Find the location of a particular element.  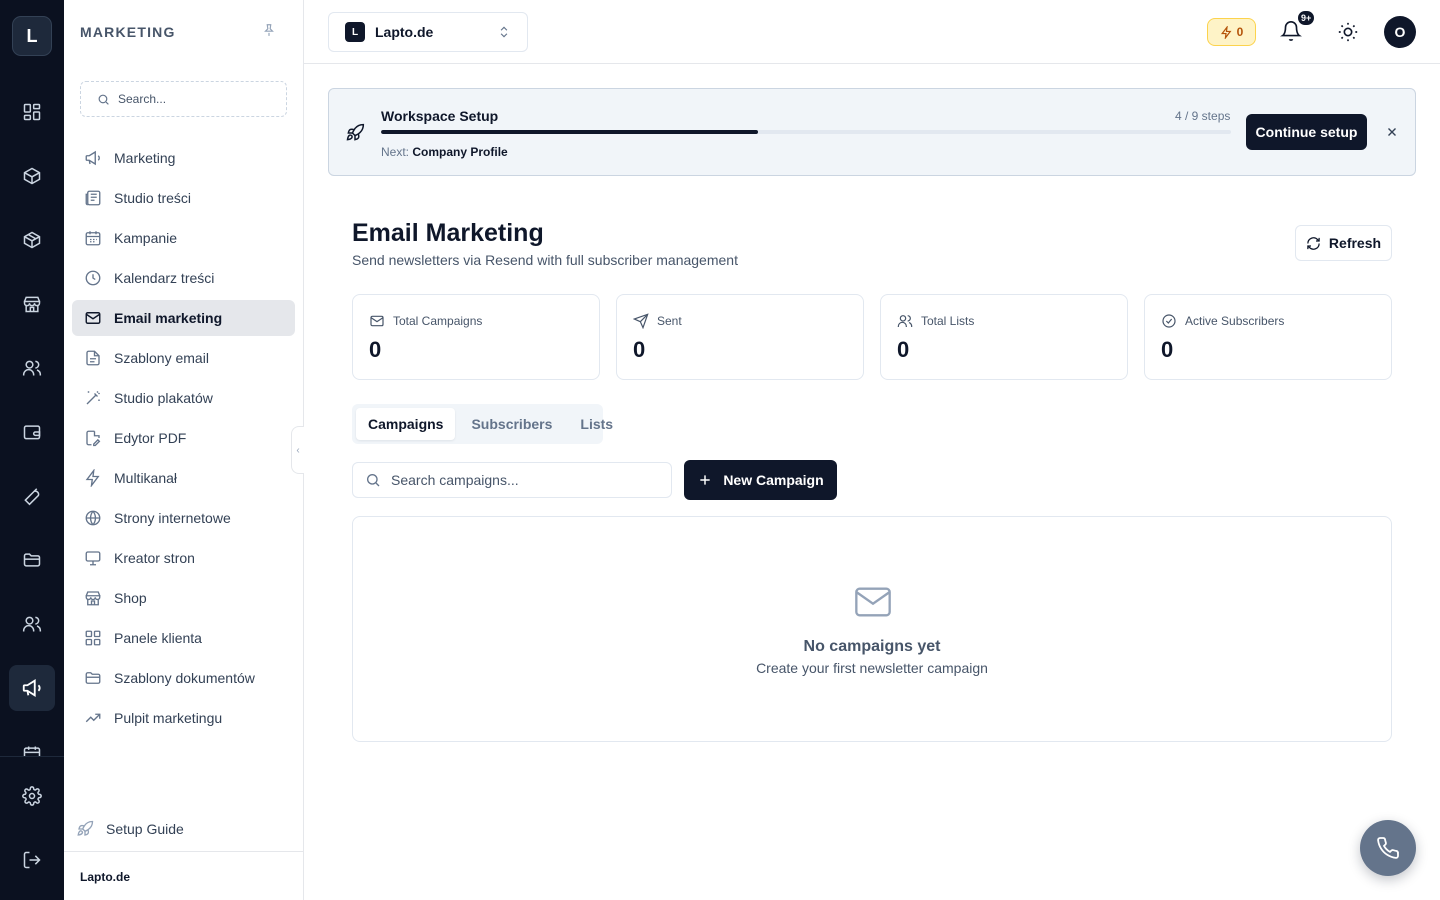

stat-label-text: Total Lists is located at coordinates (948, 321).